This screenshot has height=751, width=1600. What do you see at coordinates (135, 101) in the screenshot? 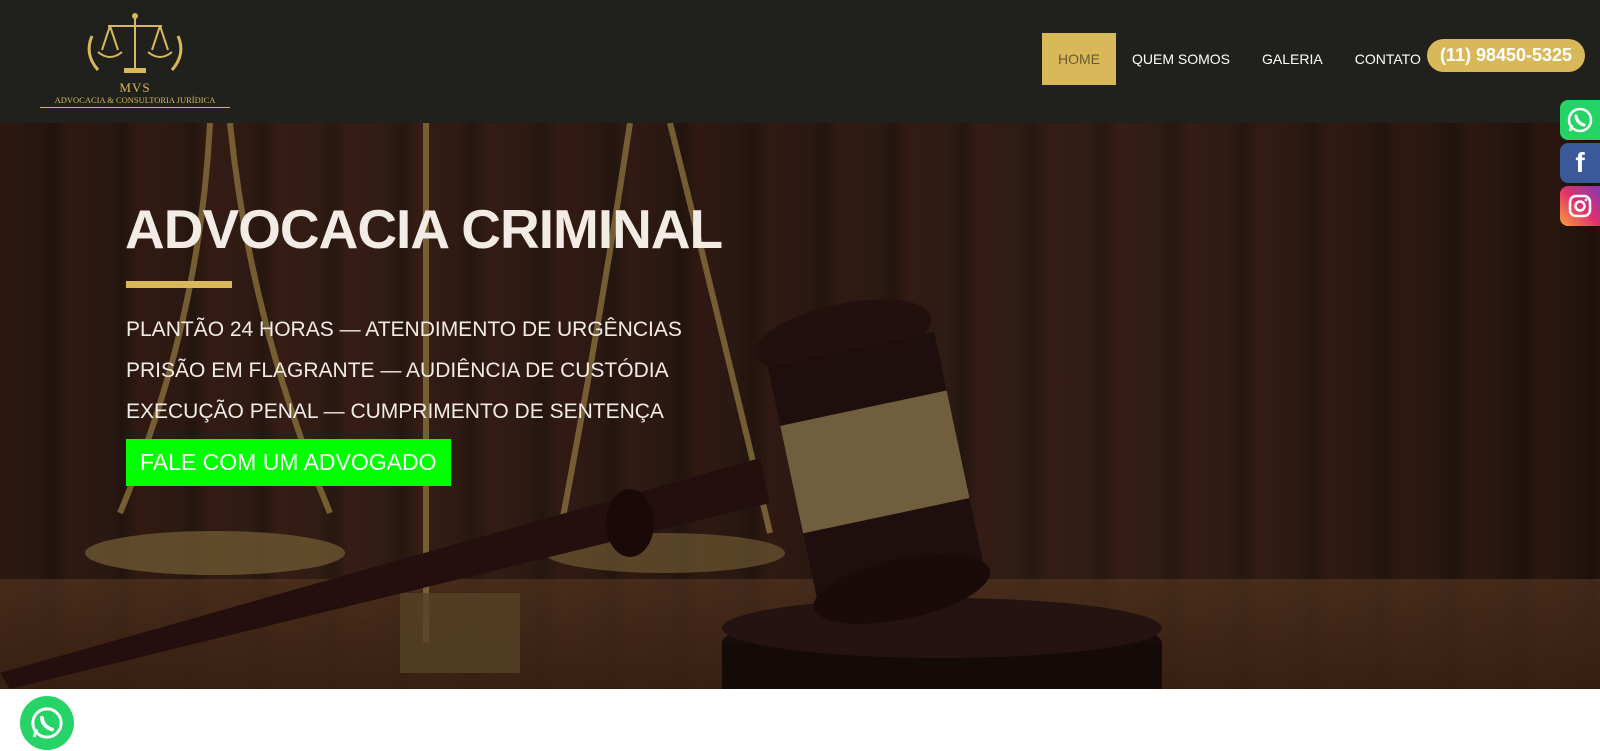
I see `logo-tagline: ADVOCACIA & CONSULTORIA JURÍDICA` at bounding box center [135, 101].